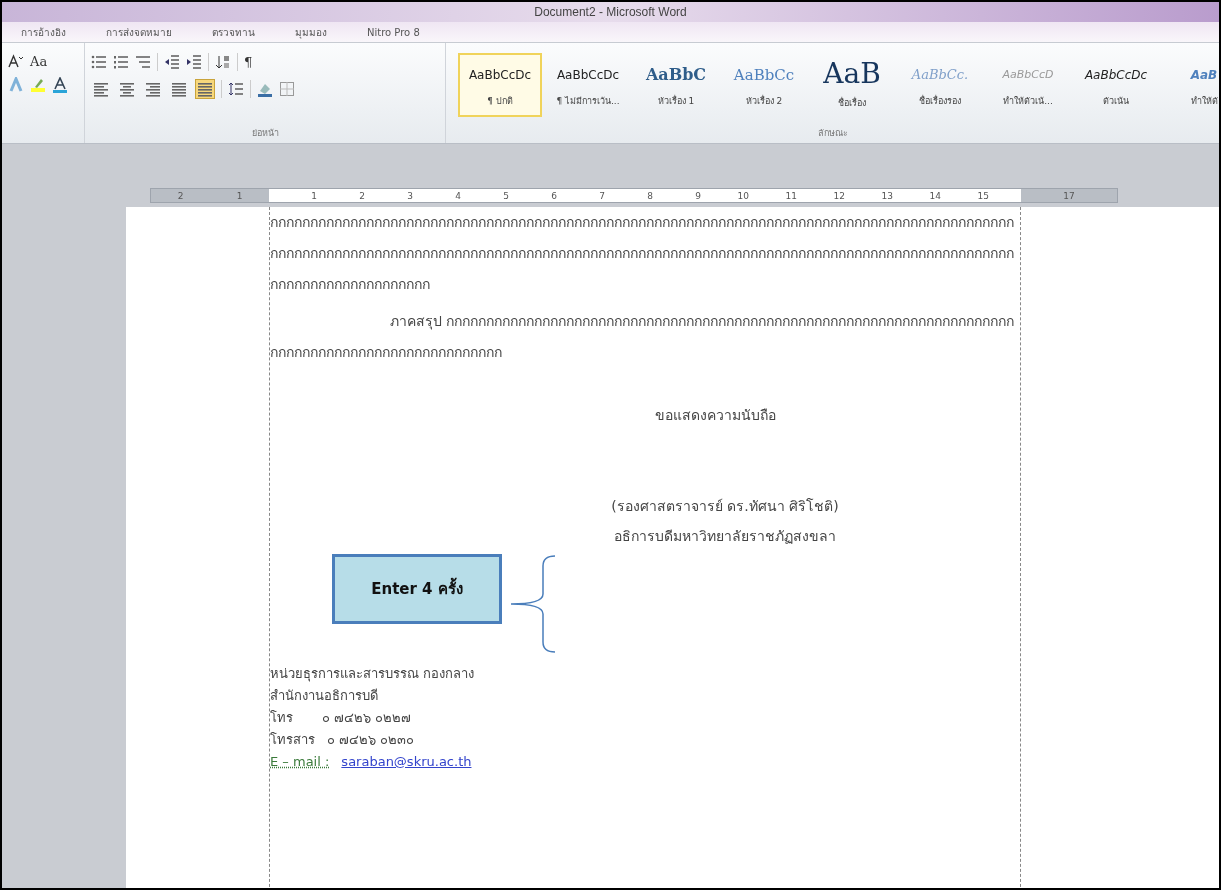  What do you see at coordinates (371, 740) in the screenshot?
I see `contact-number: ๐ ๗๔๒๖ ๐๒๓๐` at bounding box center [371, 740].